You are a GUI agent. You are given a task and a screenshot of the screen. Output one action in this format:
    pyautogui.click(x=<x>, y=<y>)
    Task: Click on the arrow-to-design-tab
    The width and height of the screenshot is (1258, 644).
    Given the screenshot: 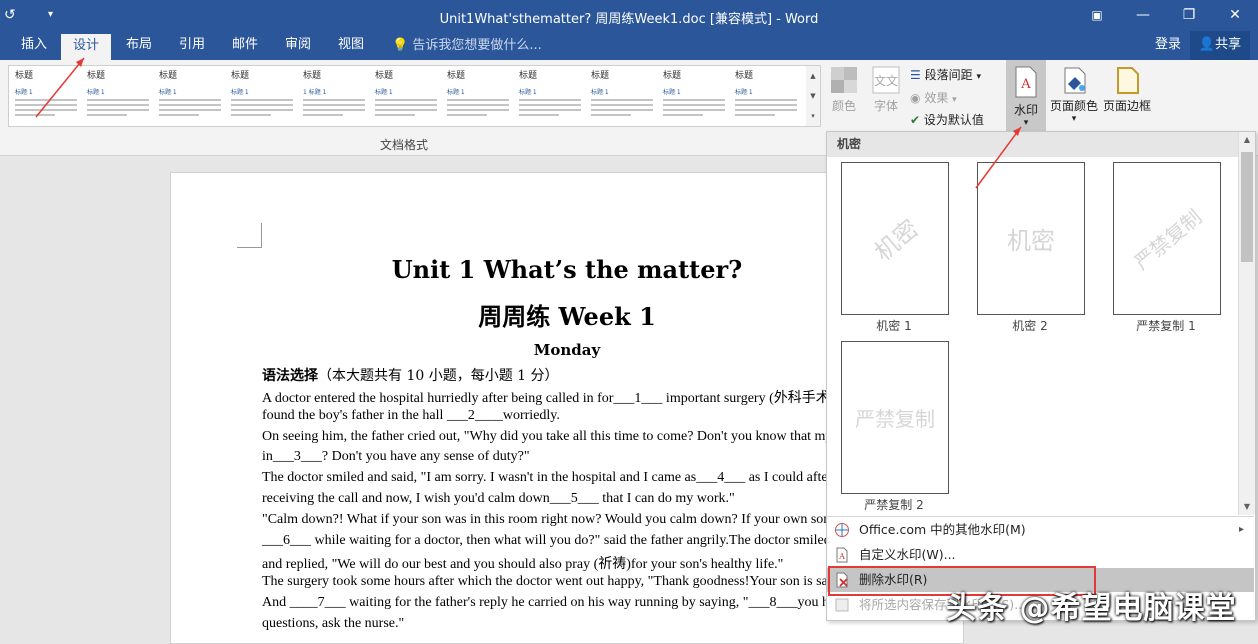 What is the action you would take?
    pyautogui.click(x=60, y=87)
    